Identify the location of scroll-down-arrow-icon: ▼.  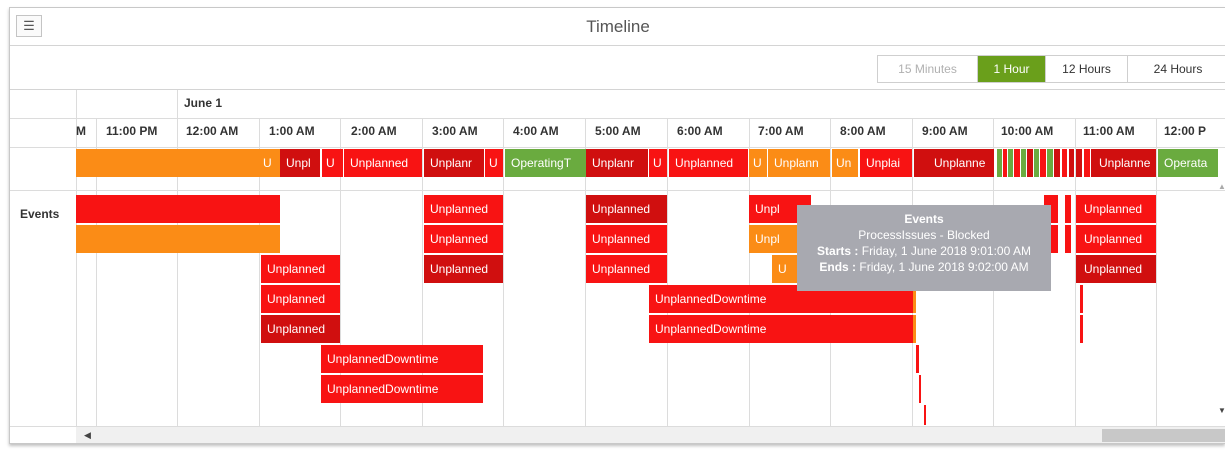
(1221, 410).